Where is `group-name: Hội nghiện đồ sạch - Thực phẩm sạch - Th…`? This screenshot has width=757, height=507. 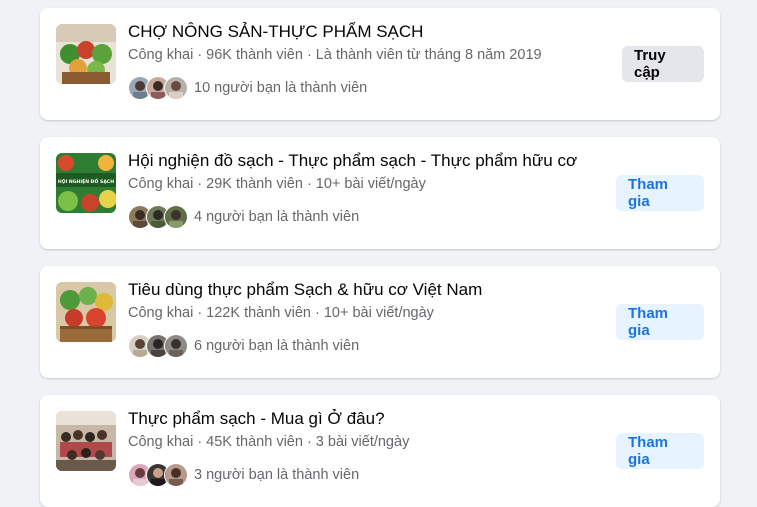 group-name: Hội nghiện đồ sạch - Thực phẩm sạch - Th… is located at coordinates (359, 161).